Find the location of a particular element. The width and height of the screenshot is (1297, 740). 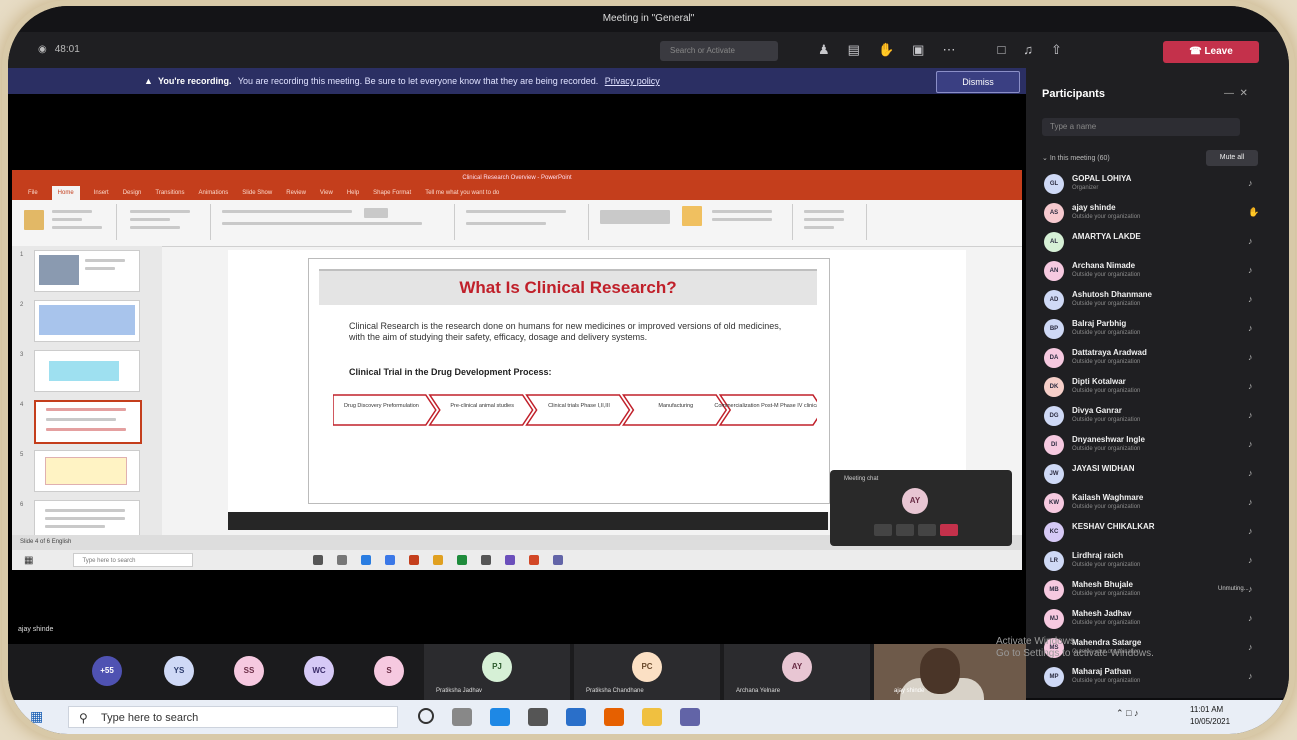

ppt-menu-item: View is located at coordinates (326, 193).